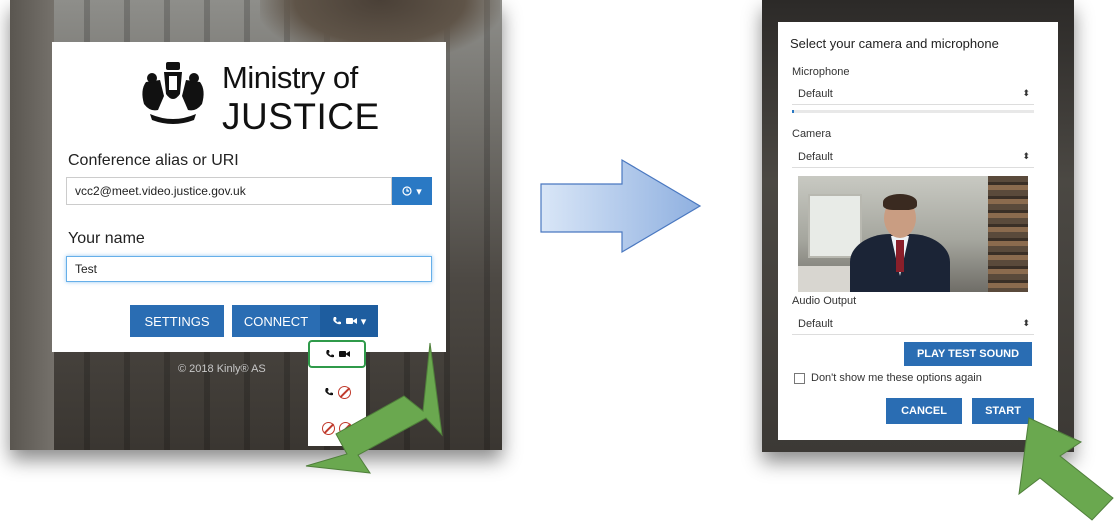 This screenshot has height=524, width=1120. What do you see at coordinates (374, 408) in the screenshot?
I see `pointer-arrow-connect` at bounding box center [374, 408].